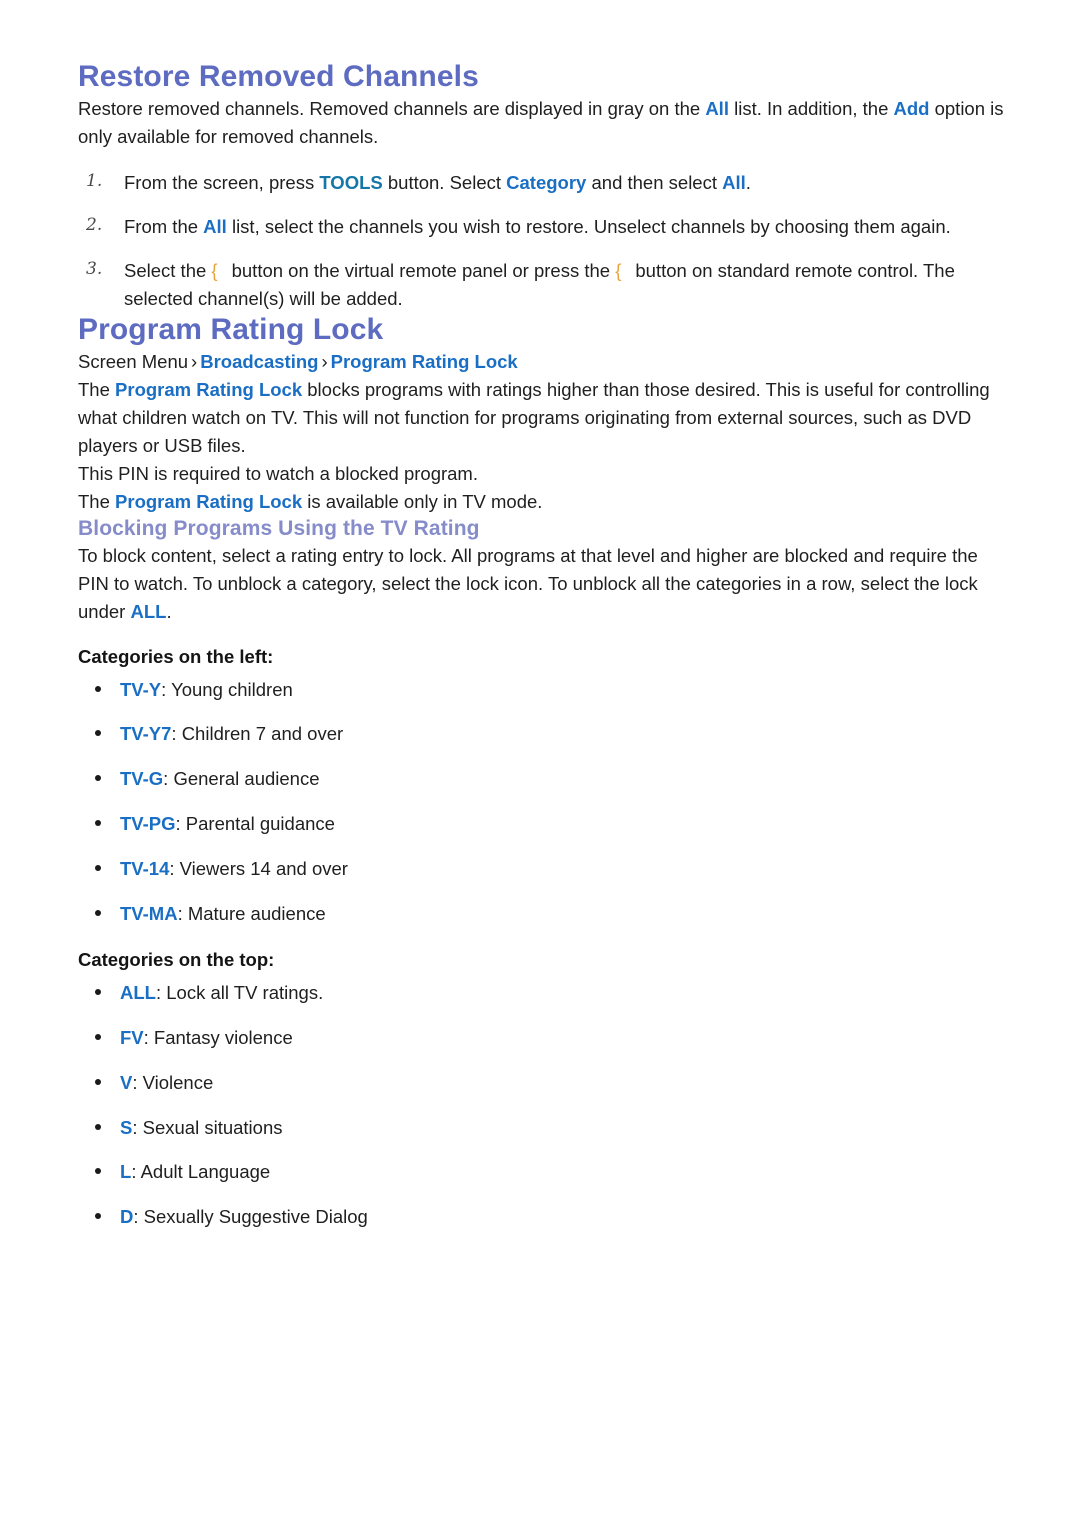 This screenshot has width=1080, height=1527. Describe the element at coordinates (132, 1038) in the screenshot. I see `rating-term: FV` at that location.